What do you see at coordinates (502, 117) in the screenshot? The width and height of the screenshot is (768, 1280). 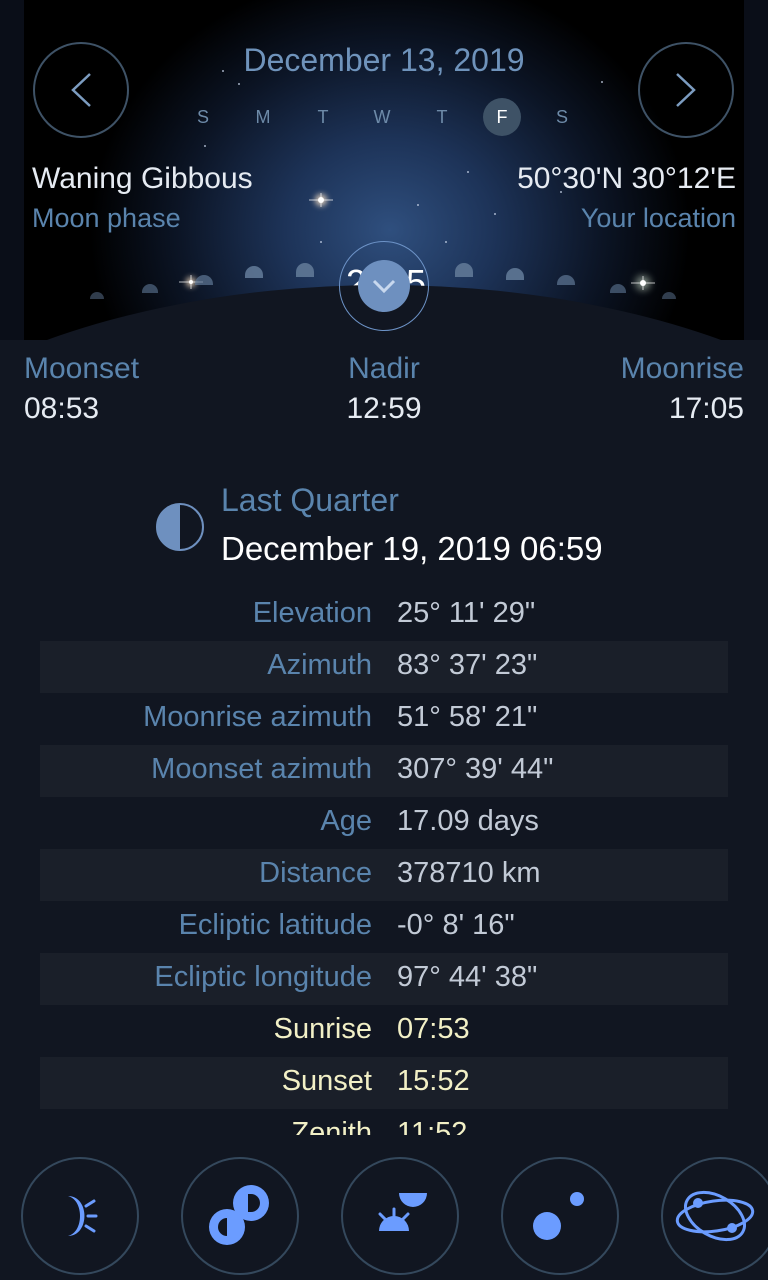 I see `weekday-fri: F` at bounding box center [502, 117].